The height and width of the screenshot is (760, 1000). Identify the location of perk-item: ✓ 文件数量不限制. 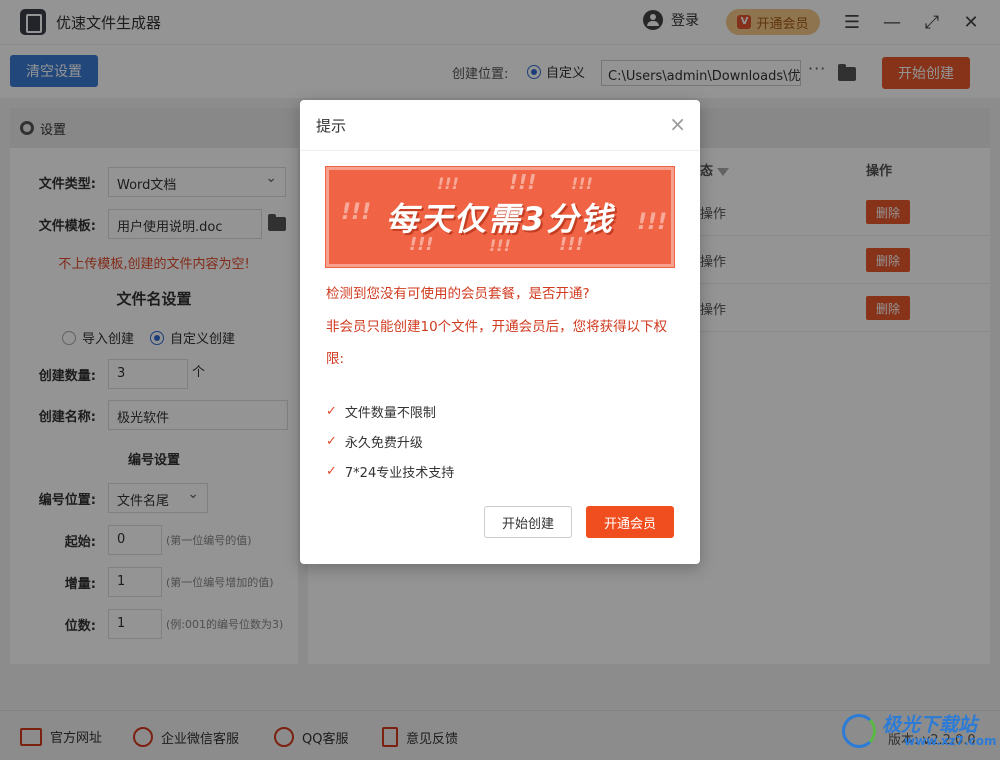
(381, 411).